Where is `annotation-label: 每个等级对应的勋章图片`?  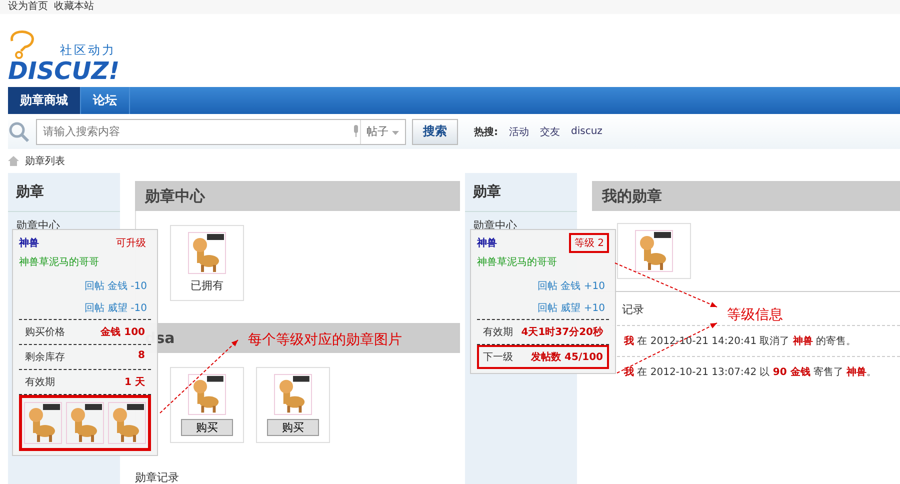 annotation-label: 每个等级对应的勋章图片 is located at coordinates (325, 340).